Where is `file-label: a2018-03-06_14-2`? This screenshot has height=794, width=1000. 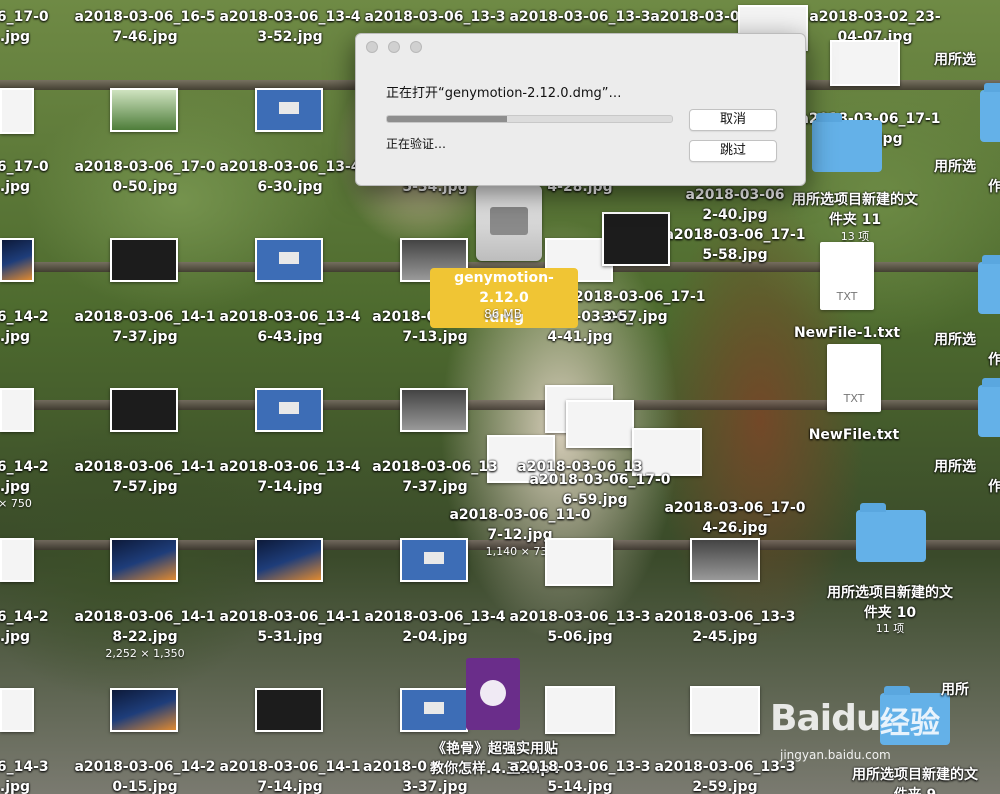 file-label: a2018-03-06_14-2 is located at coordinates (145, 767).